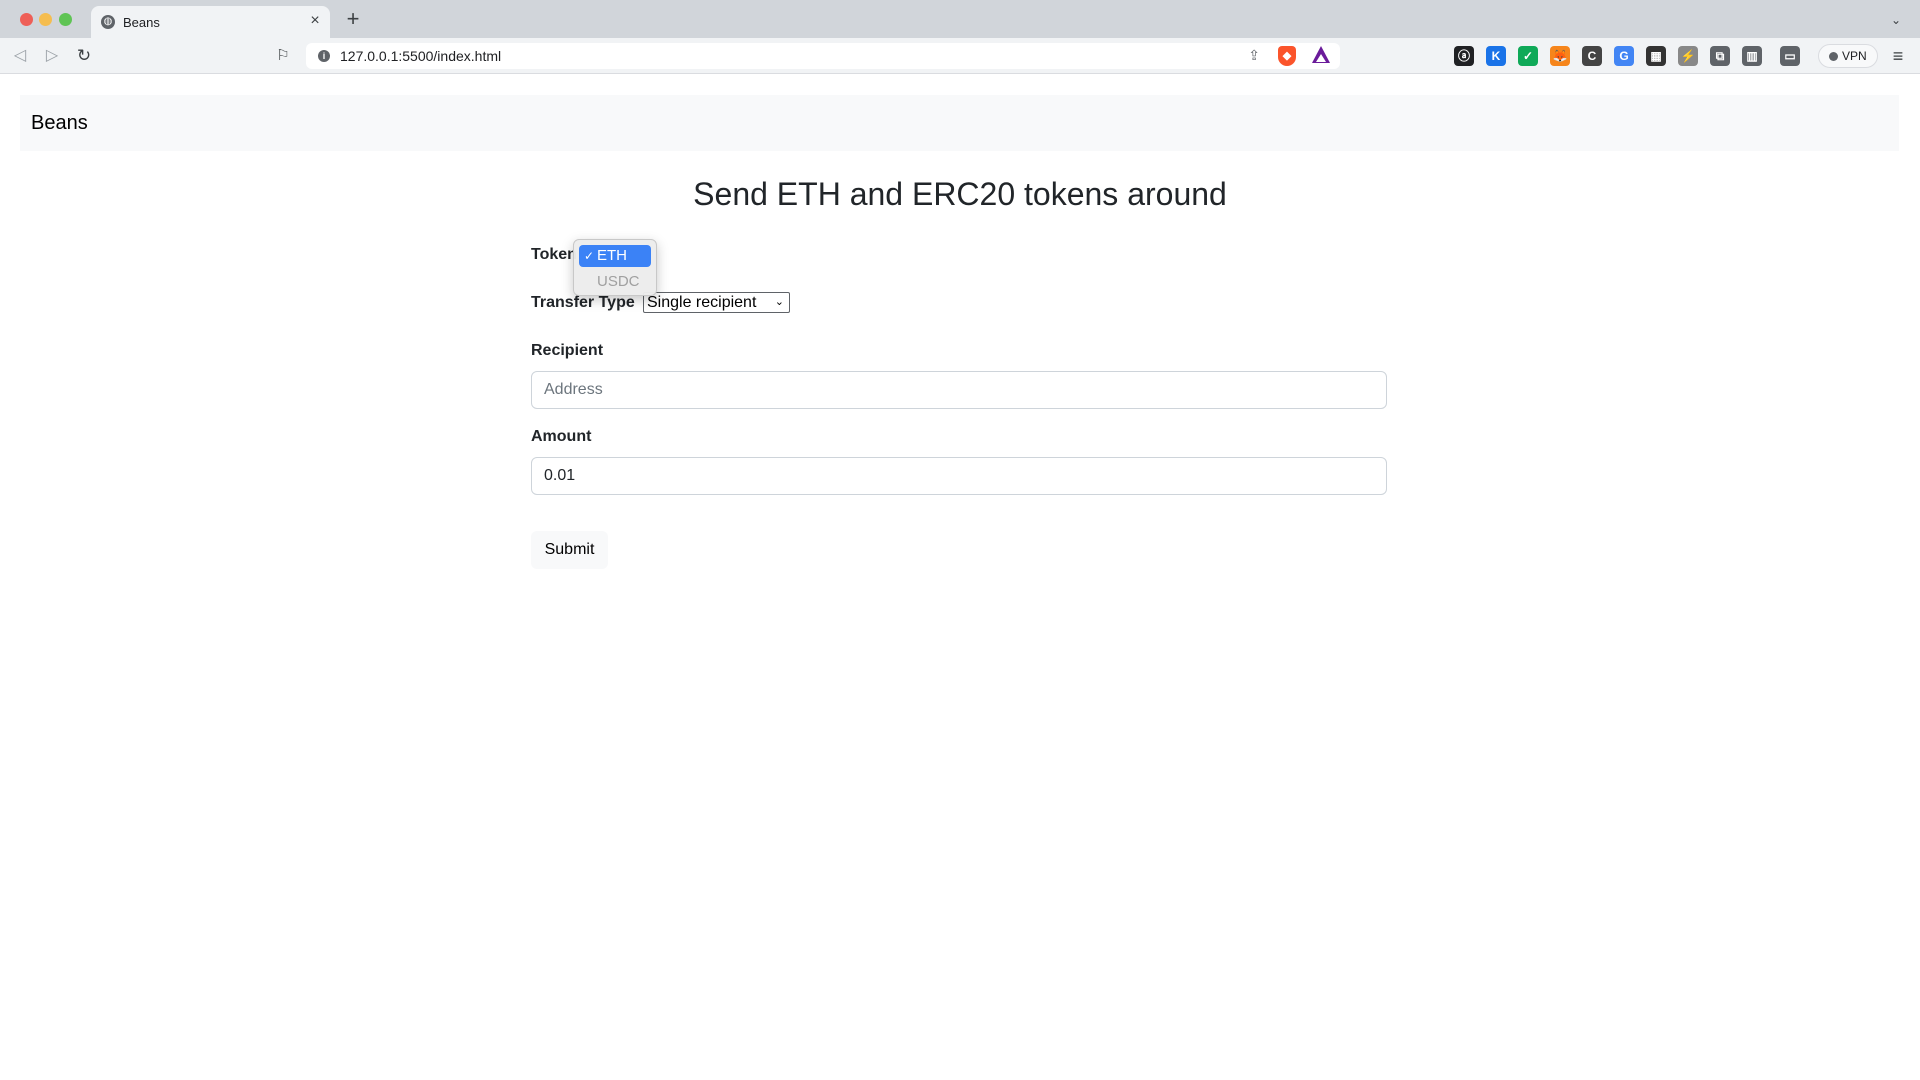  I want to click on close-icon: ×, so click(315, 21).